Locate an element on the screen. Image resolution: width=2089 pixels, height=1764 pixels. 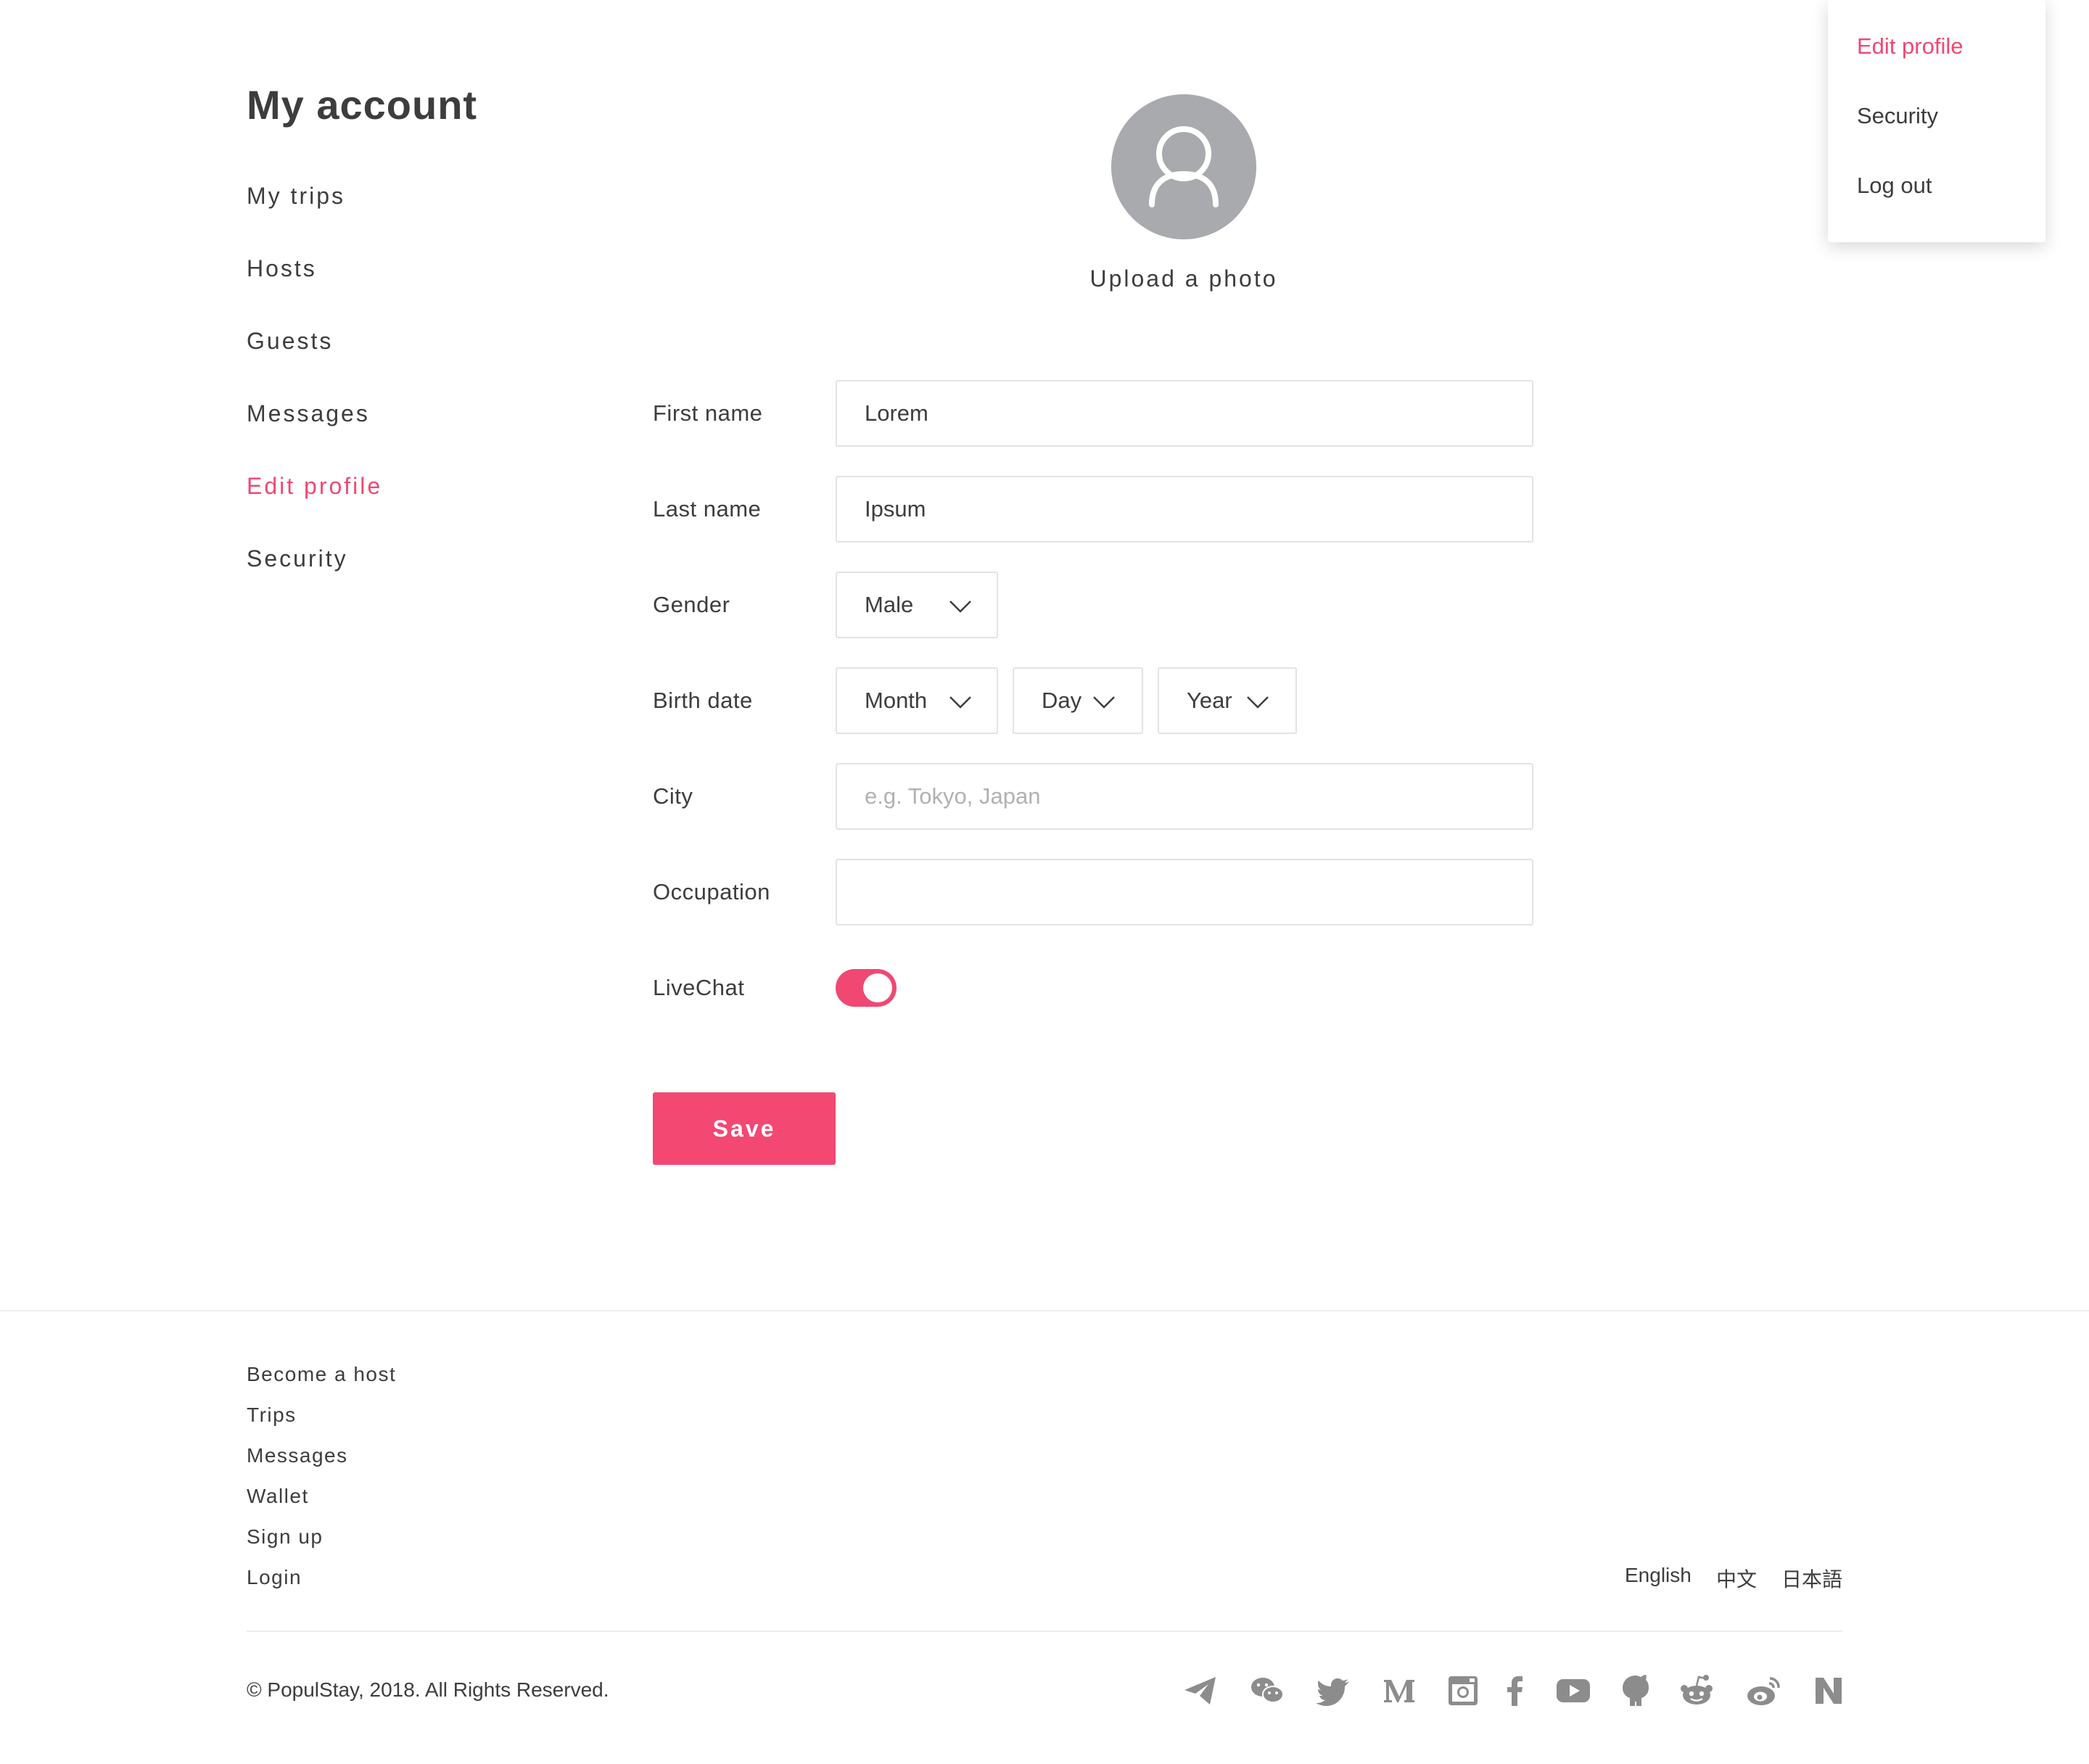
dropdown-item-security: Security is located at coordinates (1897, 116).